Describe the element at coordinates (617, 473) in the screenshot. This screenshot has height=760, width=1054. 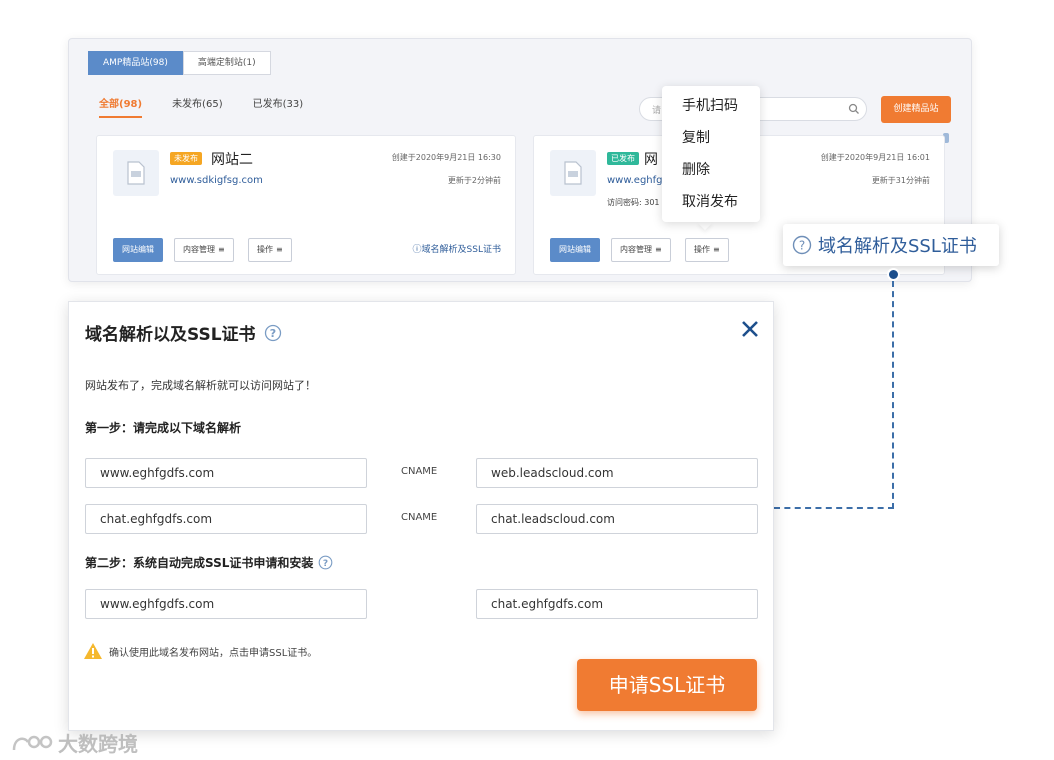
I see `cname-target-field: web.leadscloud.com` at that location.